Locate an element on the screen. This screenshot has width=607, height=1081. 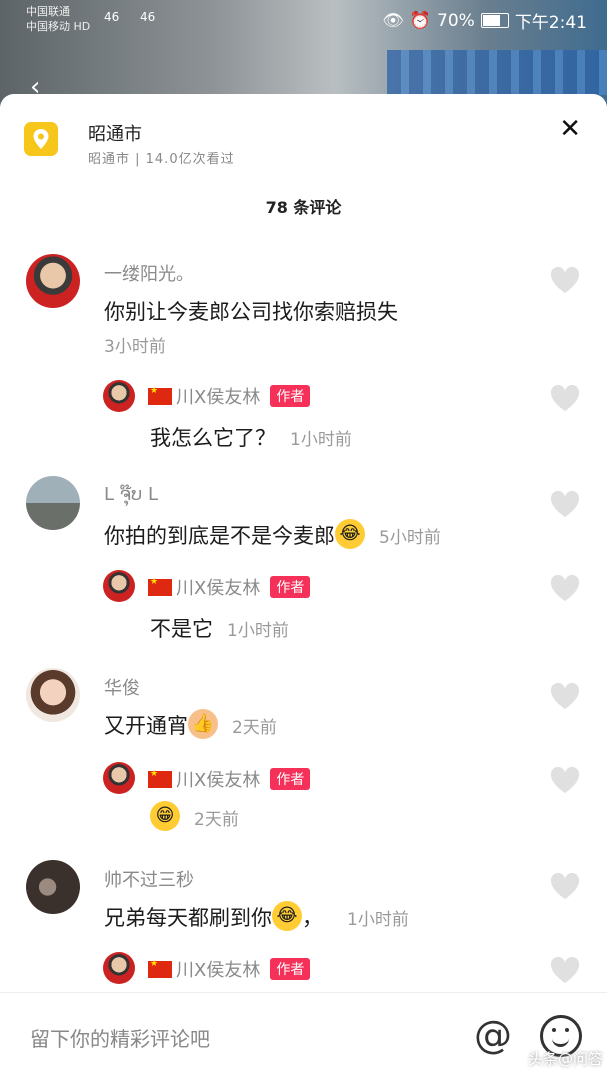
watermark: 头条@问答 is located at coordinates (565, 1059).